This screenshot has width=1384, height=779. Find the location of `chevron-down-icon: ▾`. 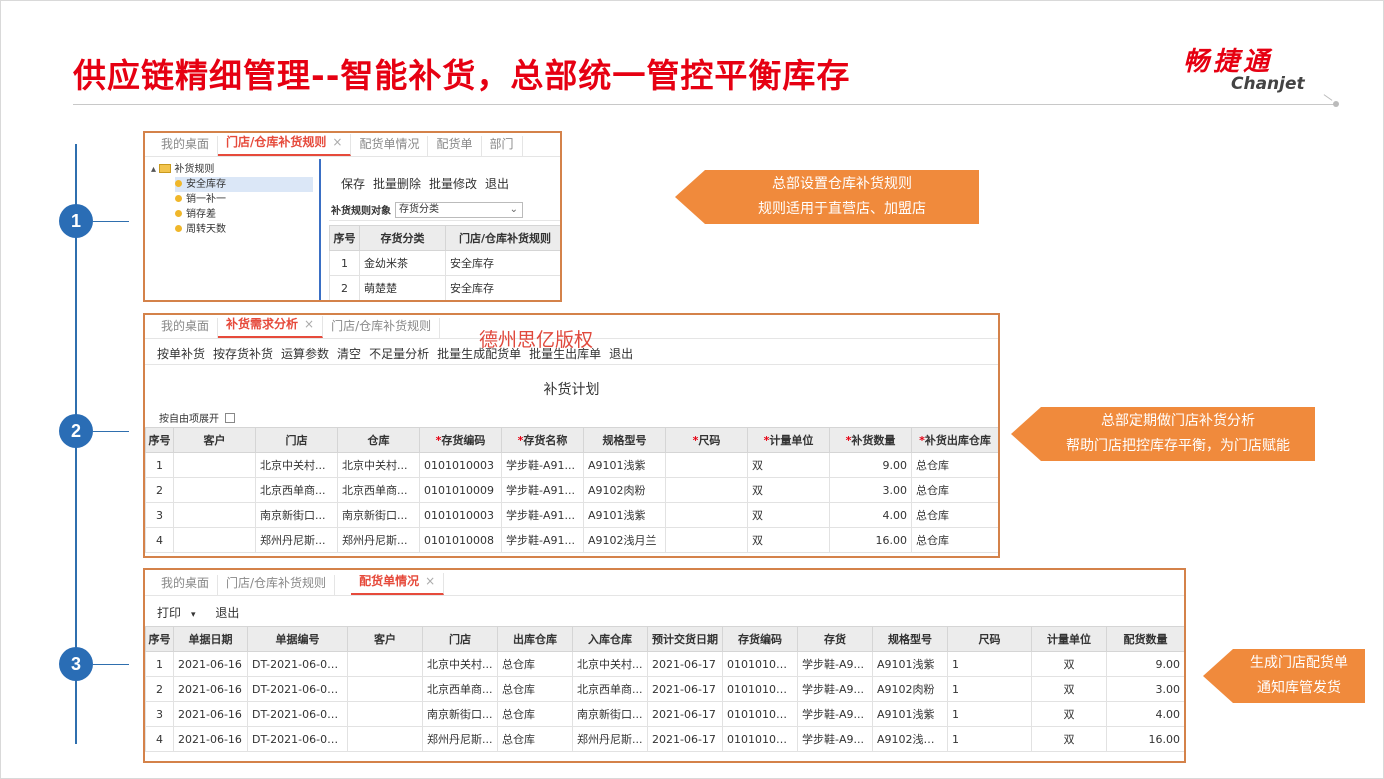

chevron-down-icon: ▾ is located at coordinates (193, 615).